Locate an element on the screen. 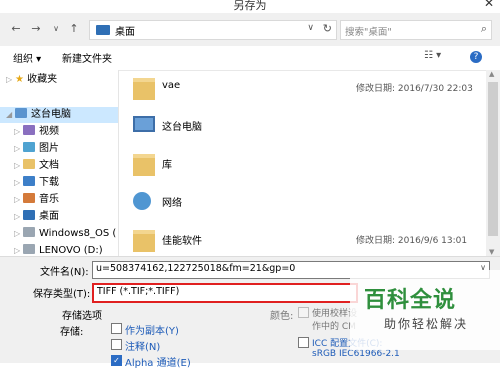  tree-label: 桌面 is located at coordinates (49, 216).